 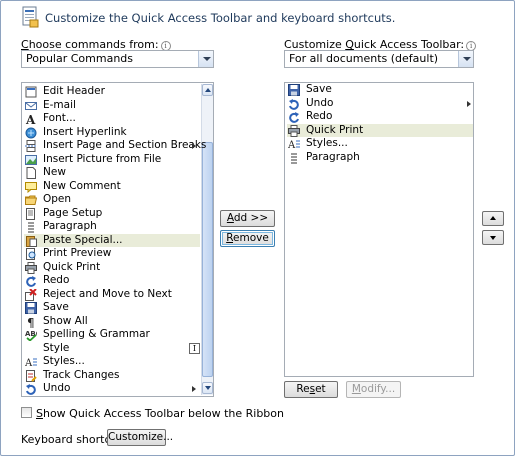 I want to click on new-doc-icon, so click(x=31, y=173).